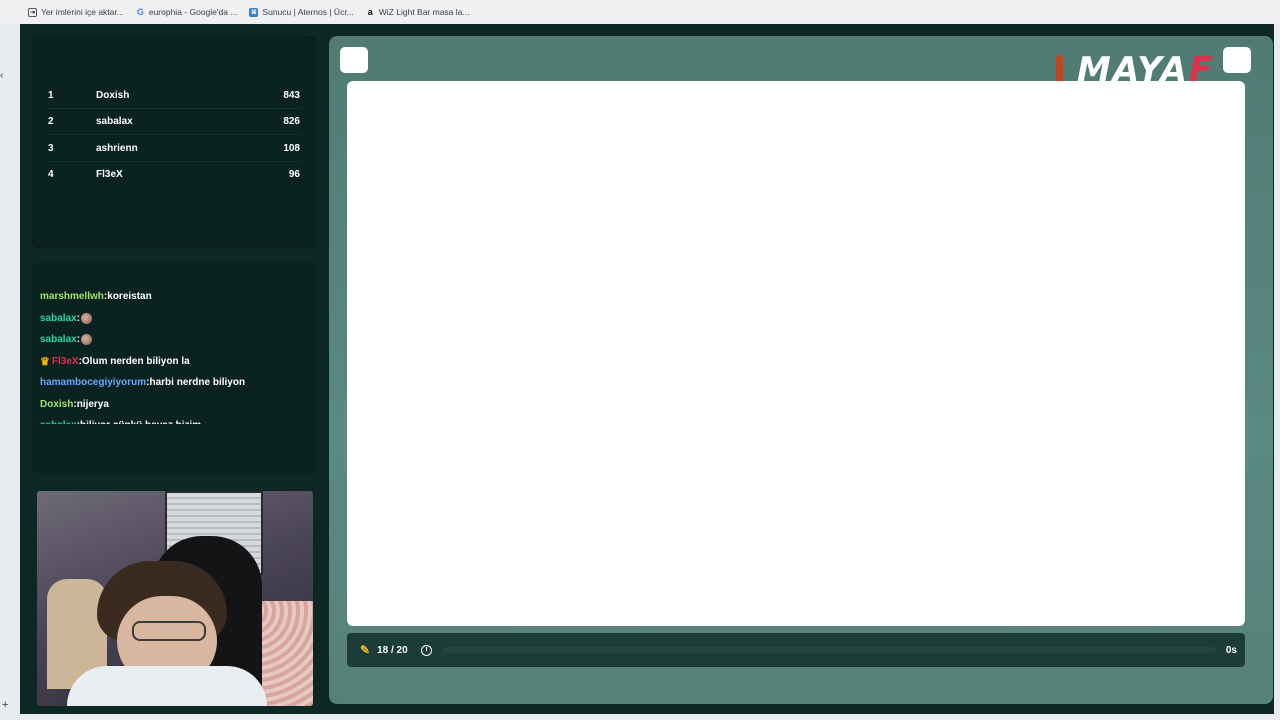  Describe the element at coordinates (56, 404) in the screenshot. I see `chat-username: Doxish` at that location.